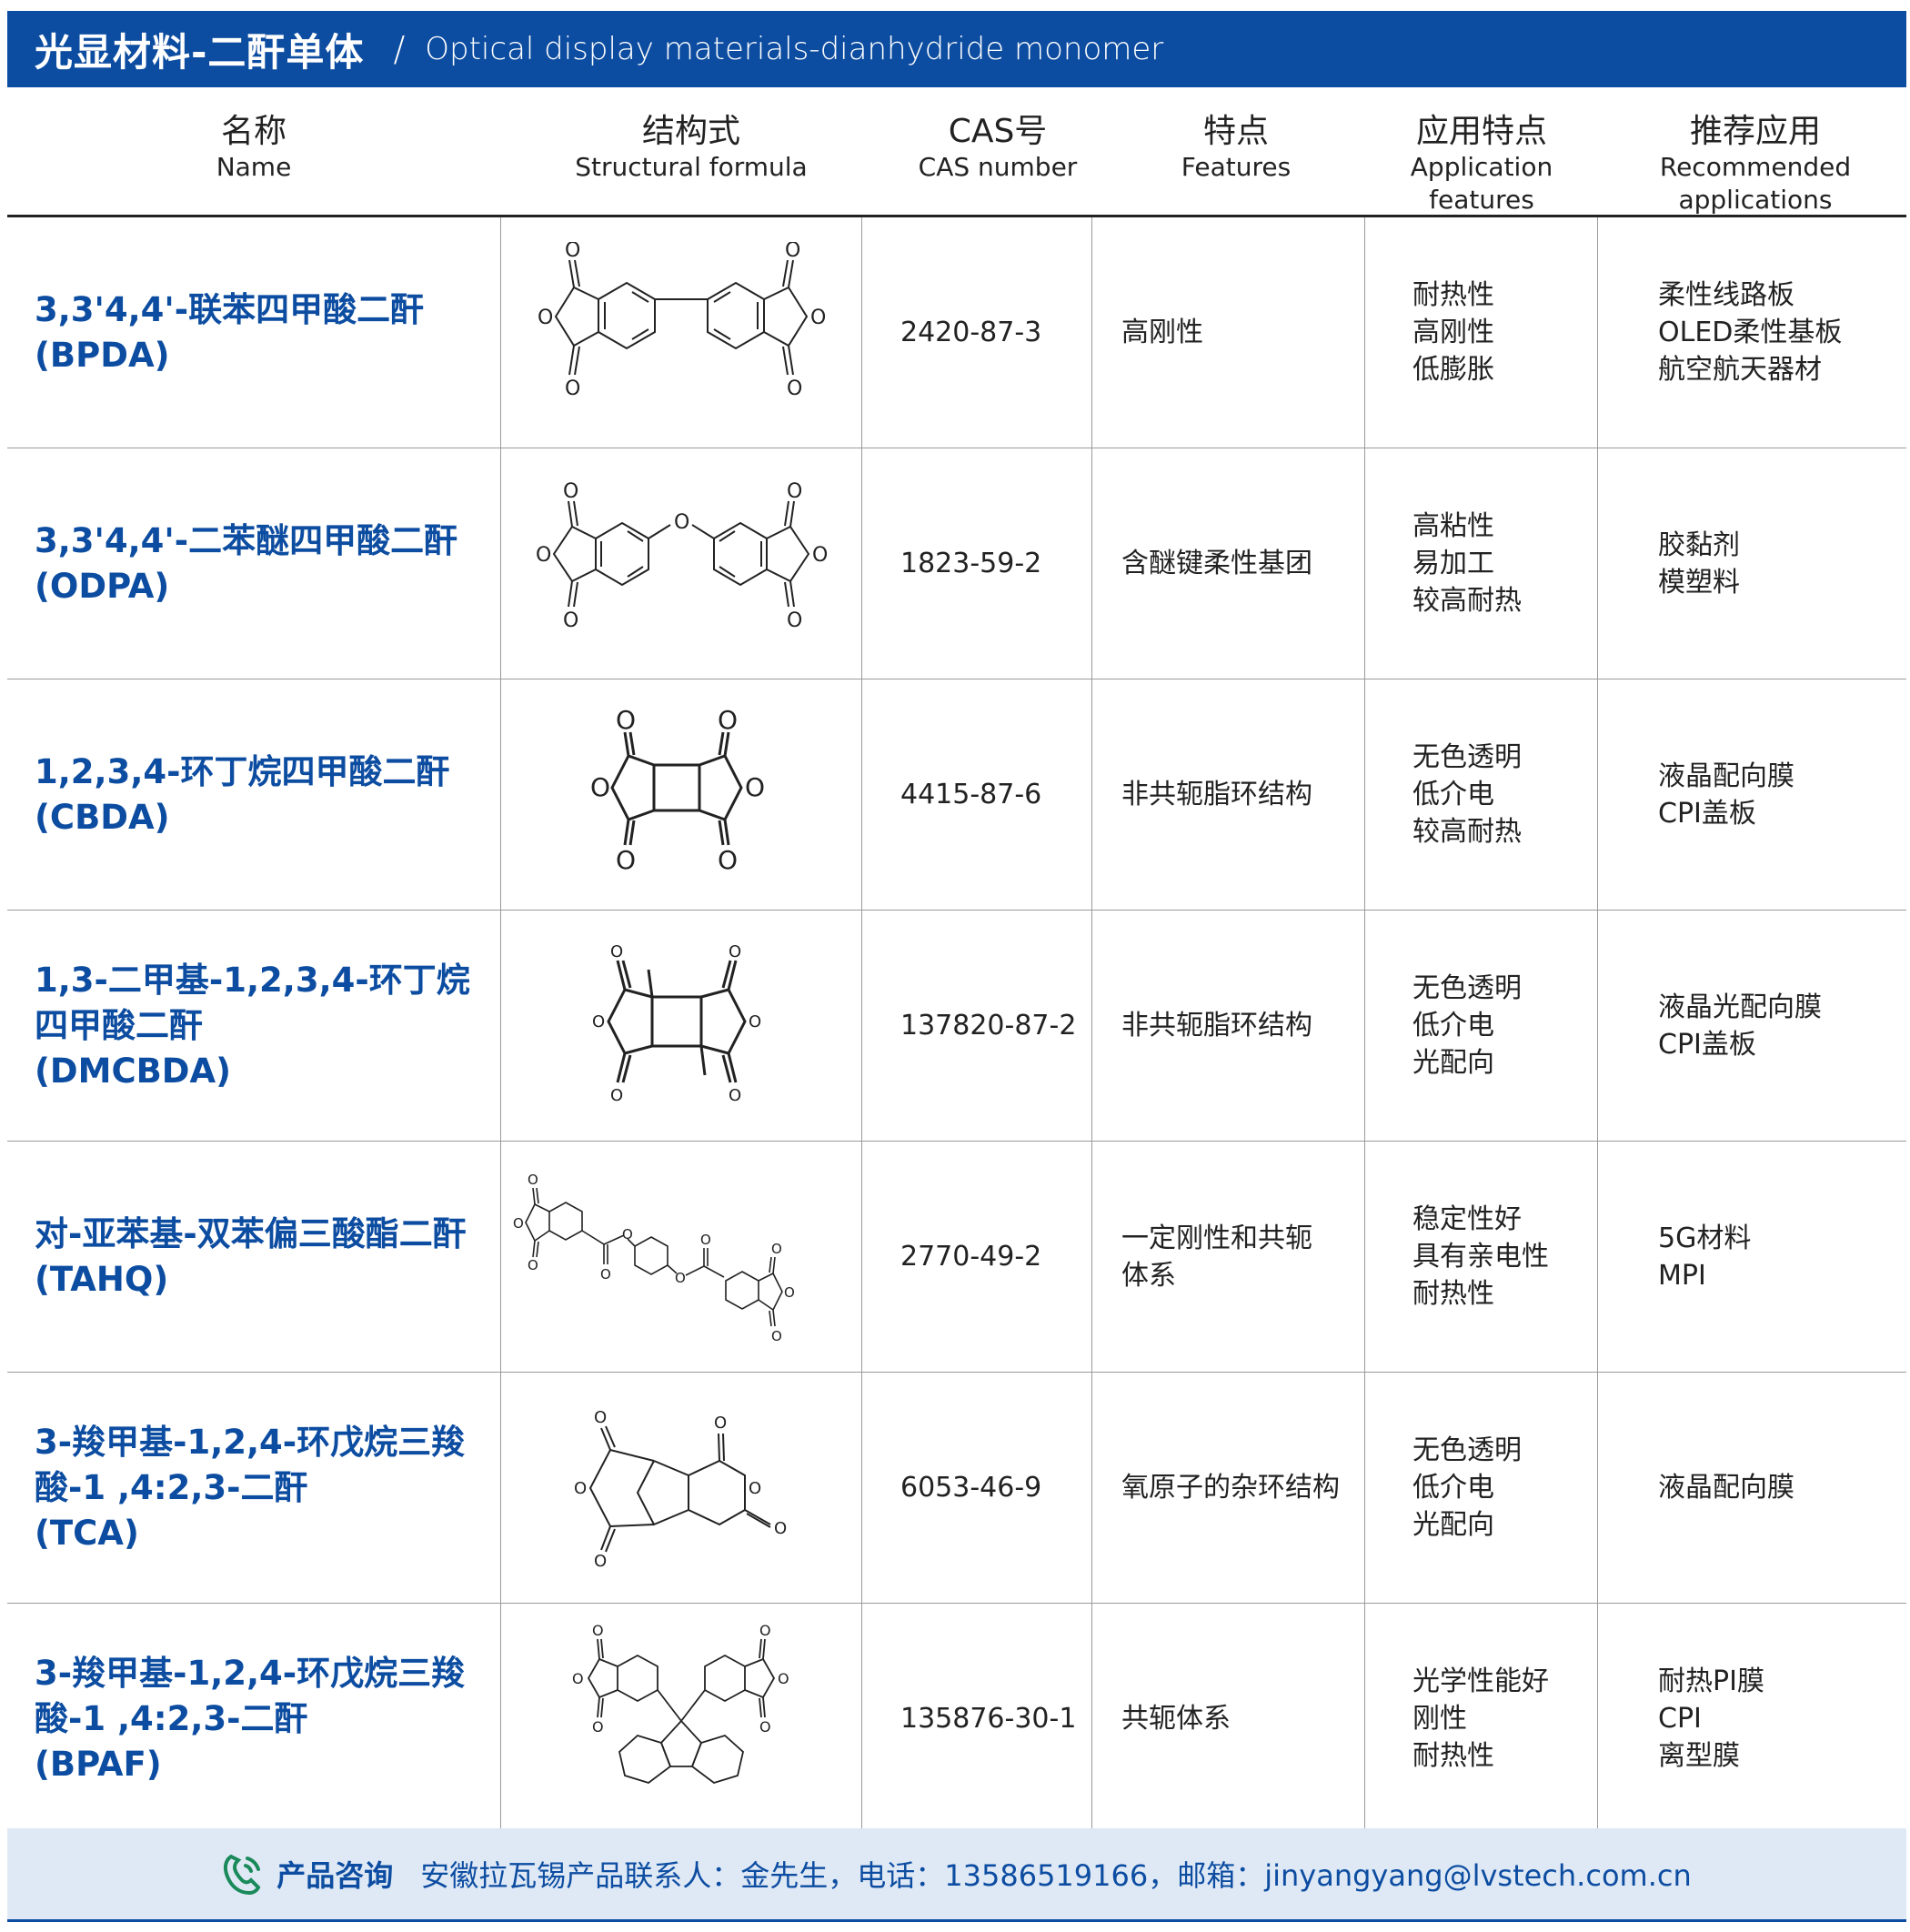 The height and width of the screenshot is (1932, 1910). Describe the element at coordinates (1751, 1719) in the screenshot. I see `recommended-cell: 耐热PI膜 CPI 离型膜` at that location.